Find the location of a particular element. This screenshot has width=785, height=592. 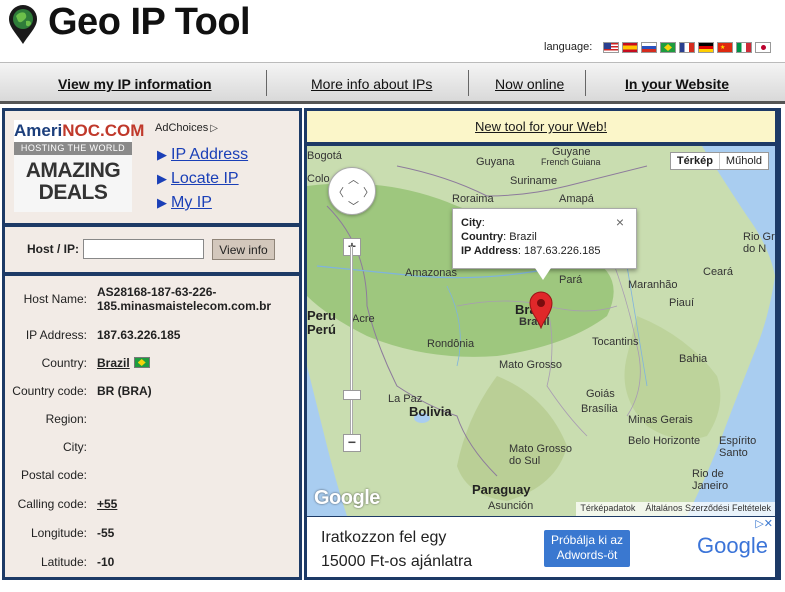

iw-city-row: City: is located at coordinates (544, 223).